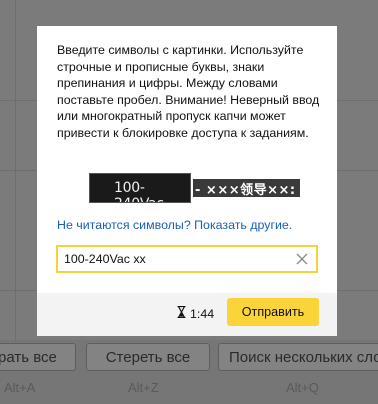  I want to click on background-search-multiple-button: Поиск нескольких сло, so click(298, 357).